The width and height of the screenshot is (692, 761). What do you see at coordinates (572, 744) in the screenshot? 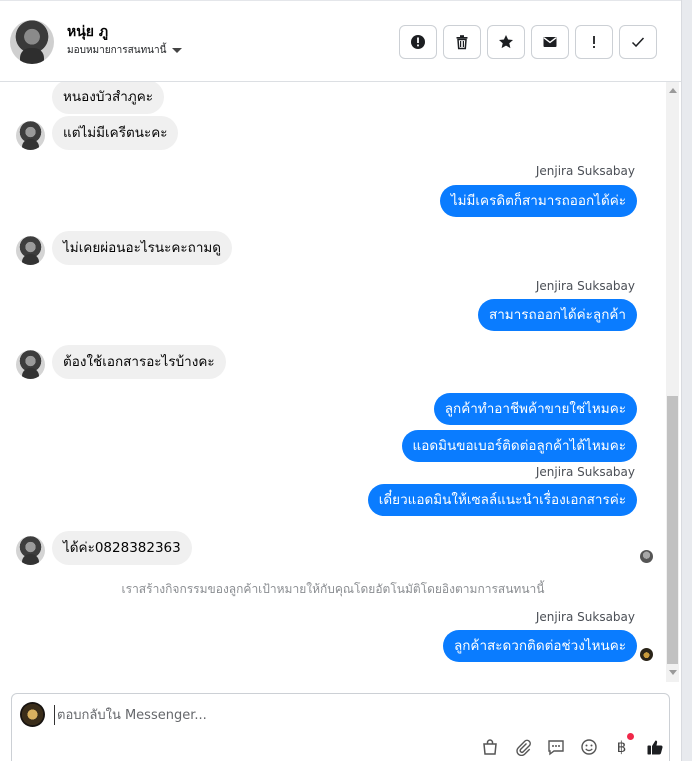
I see `composer-tools: ฿` at bounding box center [572, 744].